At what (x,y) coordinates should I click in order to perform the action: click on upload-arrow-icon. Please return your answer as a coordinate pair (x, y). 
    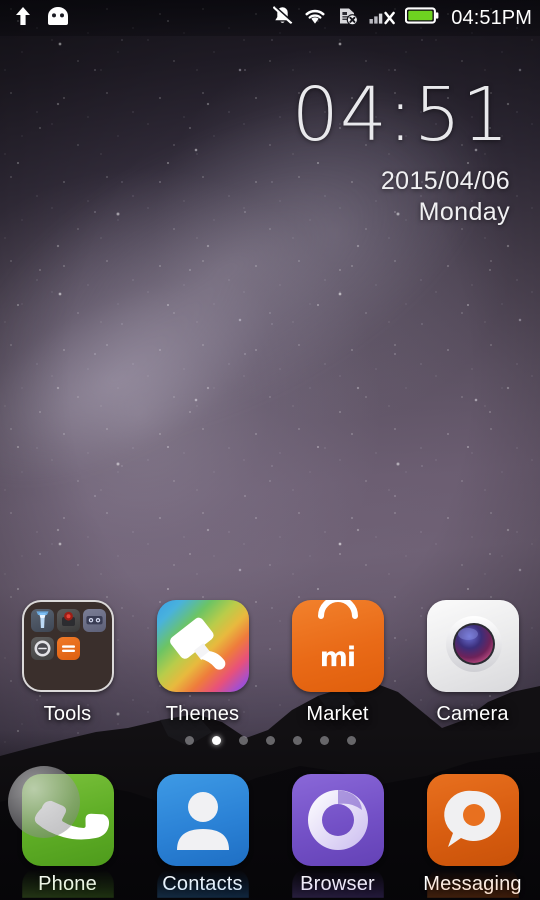
    Looking at the image, I should click on (23, 18).